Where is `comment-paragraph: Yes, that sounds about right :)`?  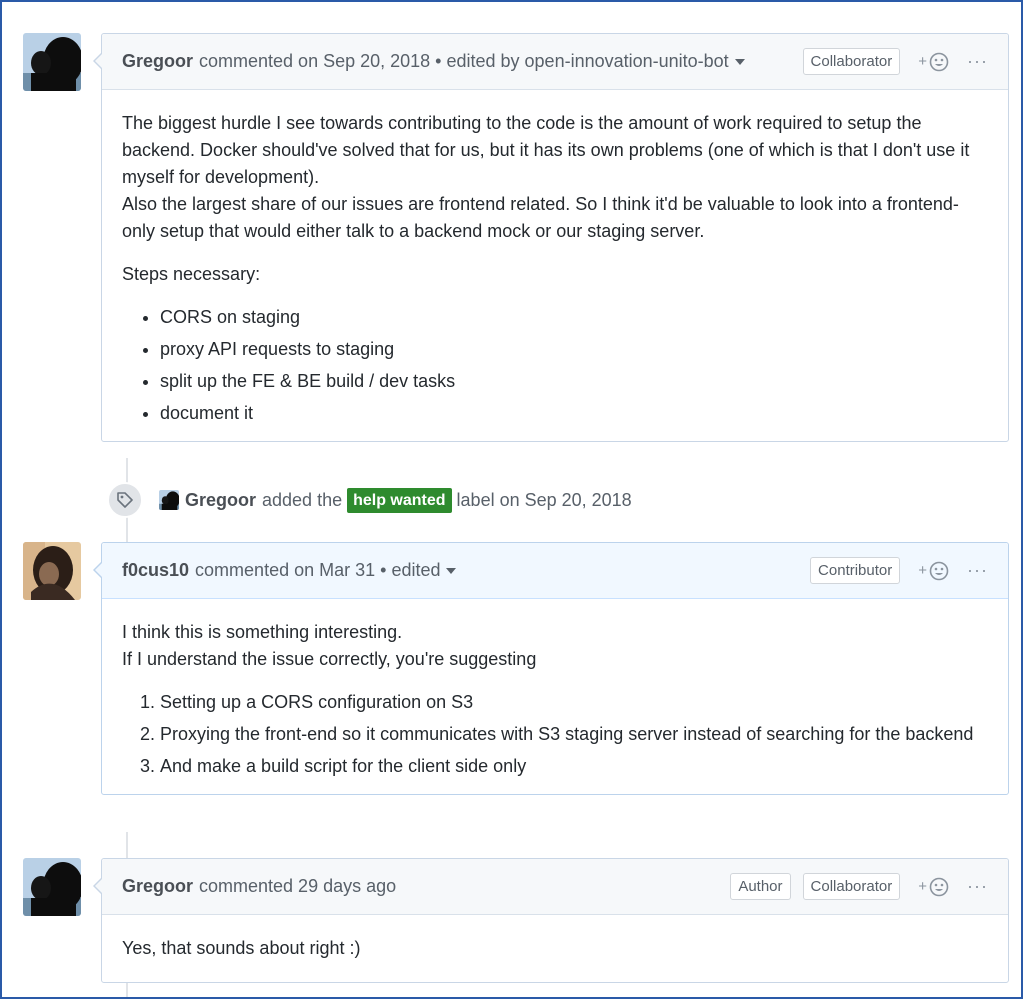 comment-paragraph: Yes, that sounds about right :) is located at coordinates (241, 948).